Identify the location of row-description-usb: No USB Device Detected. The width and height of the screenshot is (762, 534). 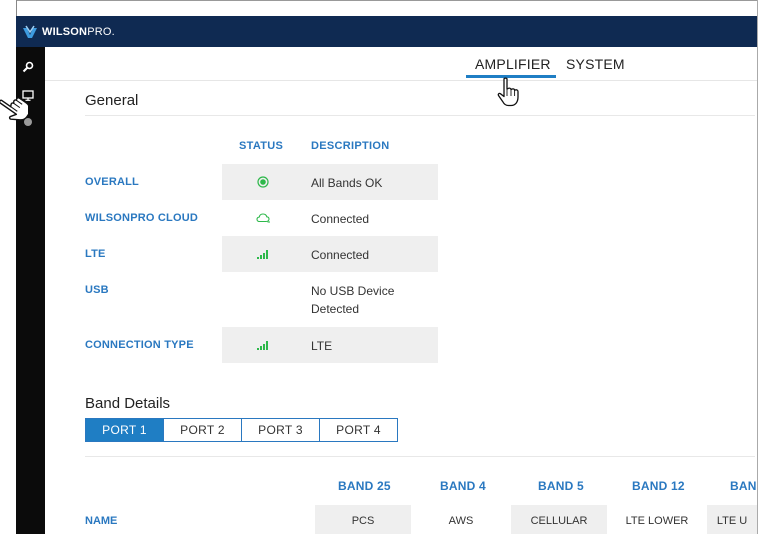
(352, 300).